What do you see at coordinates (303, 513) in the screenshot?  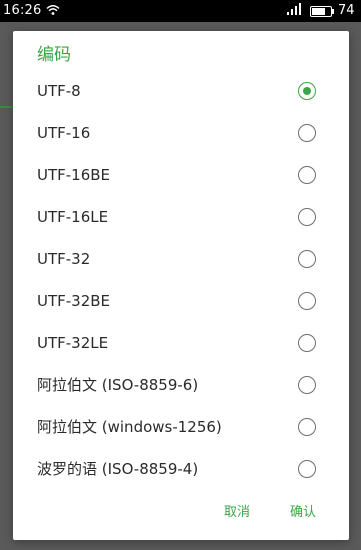 I see `confirm-button: 确认` at bounding box center [303, 513].